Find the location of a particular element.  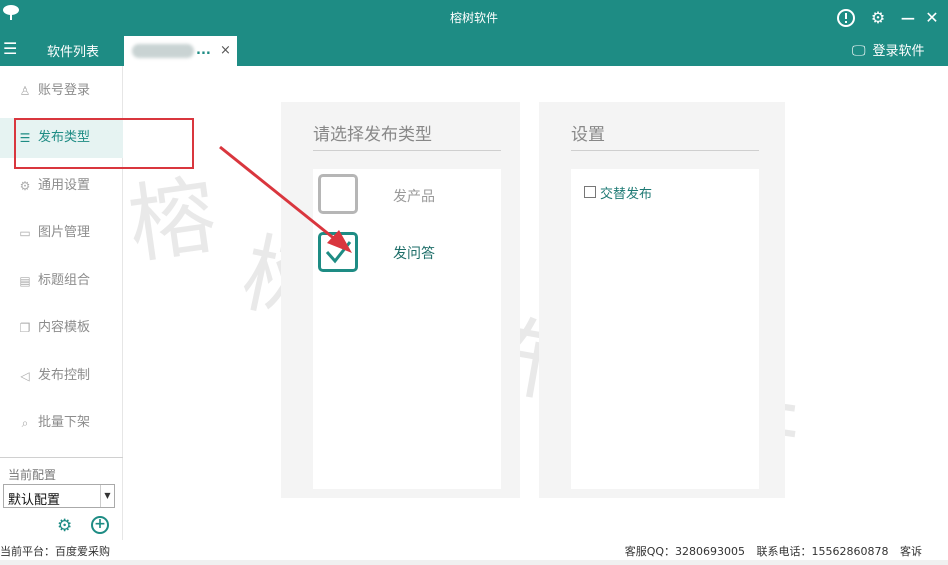

sidebar-item-image-management: ▭ 图片管理 is located at coordinates (61, 233).